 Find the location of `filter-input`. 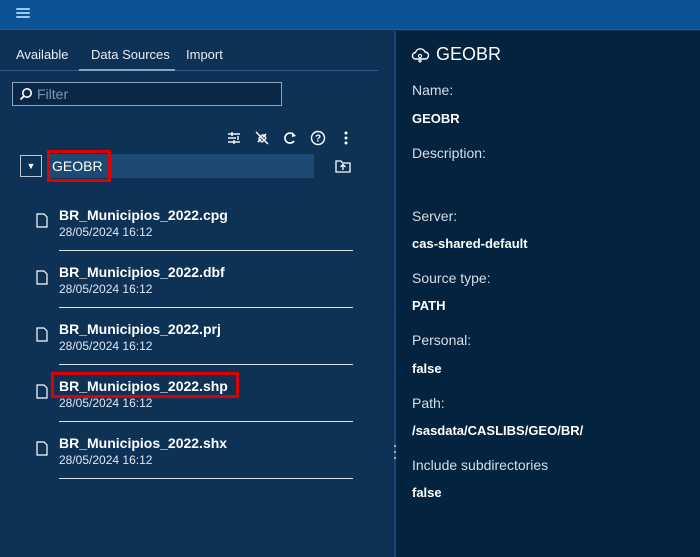

filter-input is located at coordinates (152, 94).